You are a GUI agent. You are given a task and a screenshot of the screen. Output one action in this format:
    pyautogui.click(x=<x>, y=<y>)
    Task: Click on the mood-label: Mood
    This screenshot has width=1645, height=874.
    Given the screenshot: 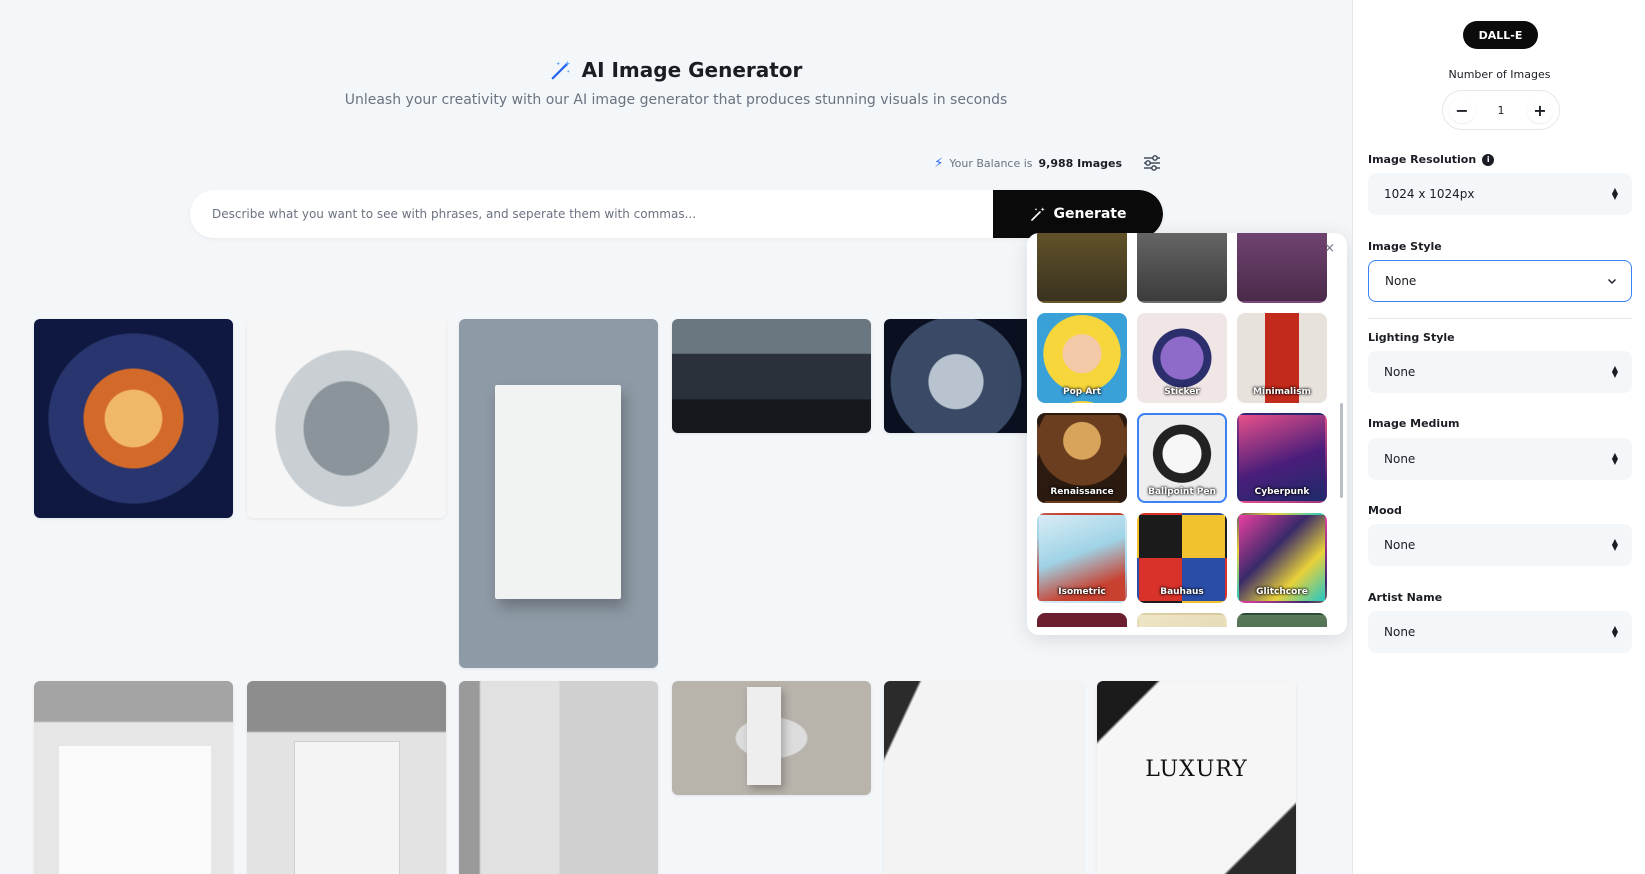 What is the action you would take?
    pyautogui.click(x=1385, y=510)
    